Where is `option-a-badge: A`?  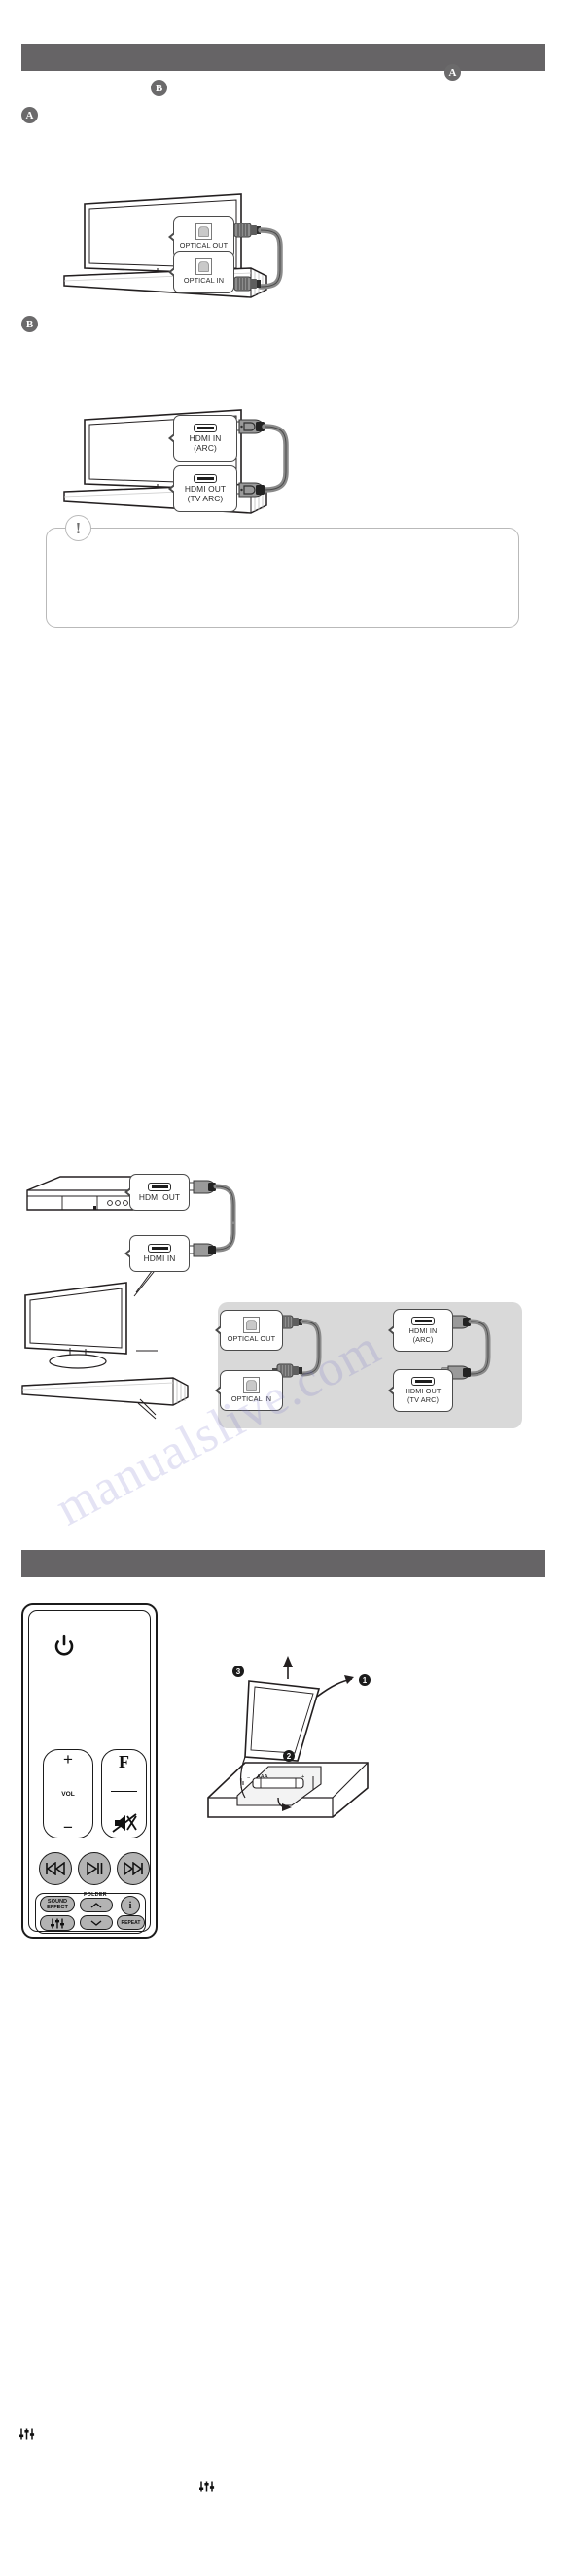
option-a-badge: A is located at coordinates (29, 115).